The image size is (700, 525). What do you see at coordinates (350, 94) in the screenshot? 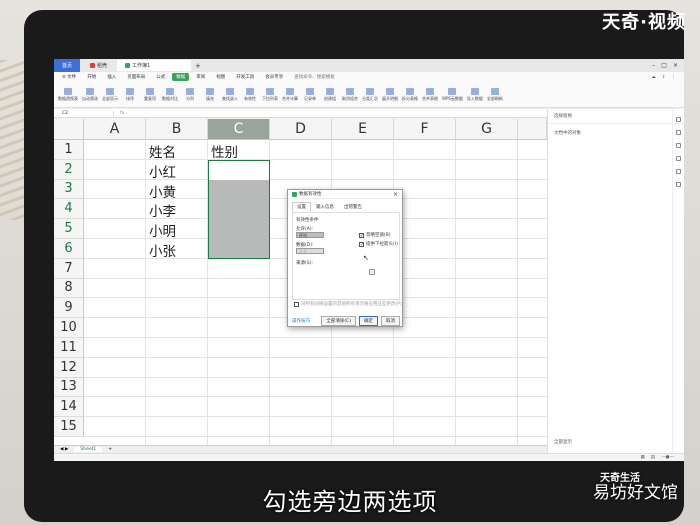
I see `tool-button: 取消组合` at bounding box center [350, 94].